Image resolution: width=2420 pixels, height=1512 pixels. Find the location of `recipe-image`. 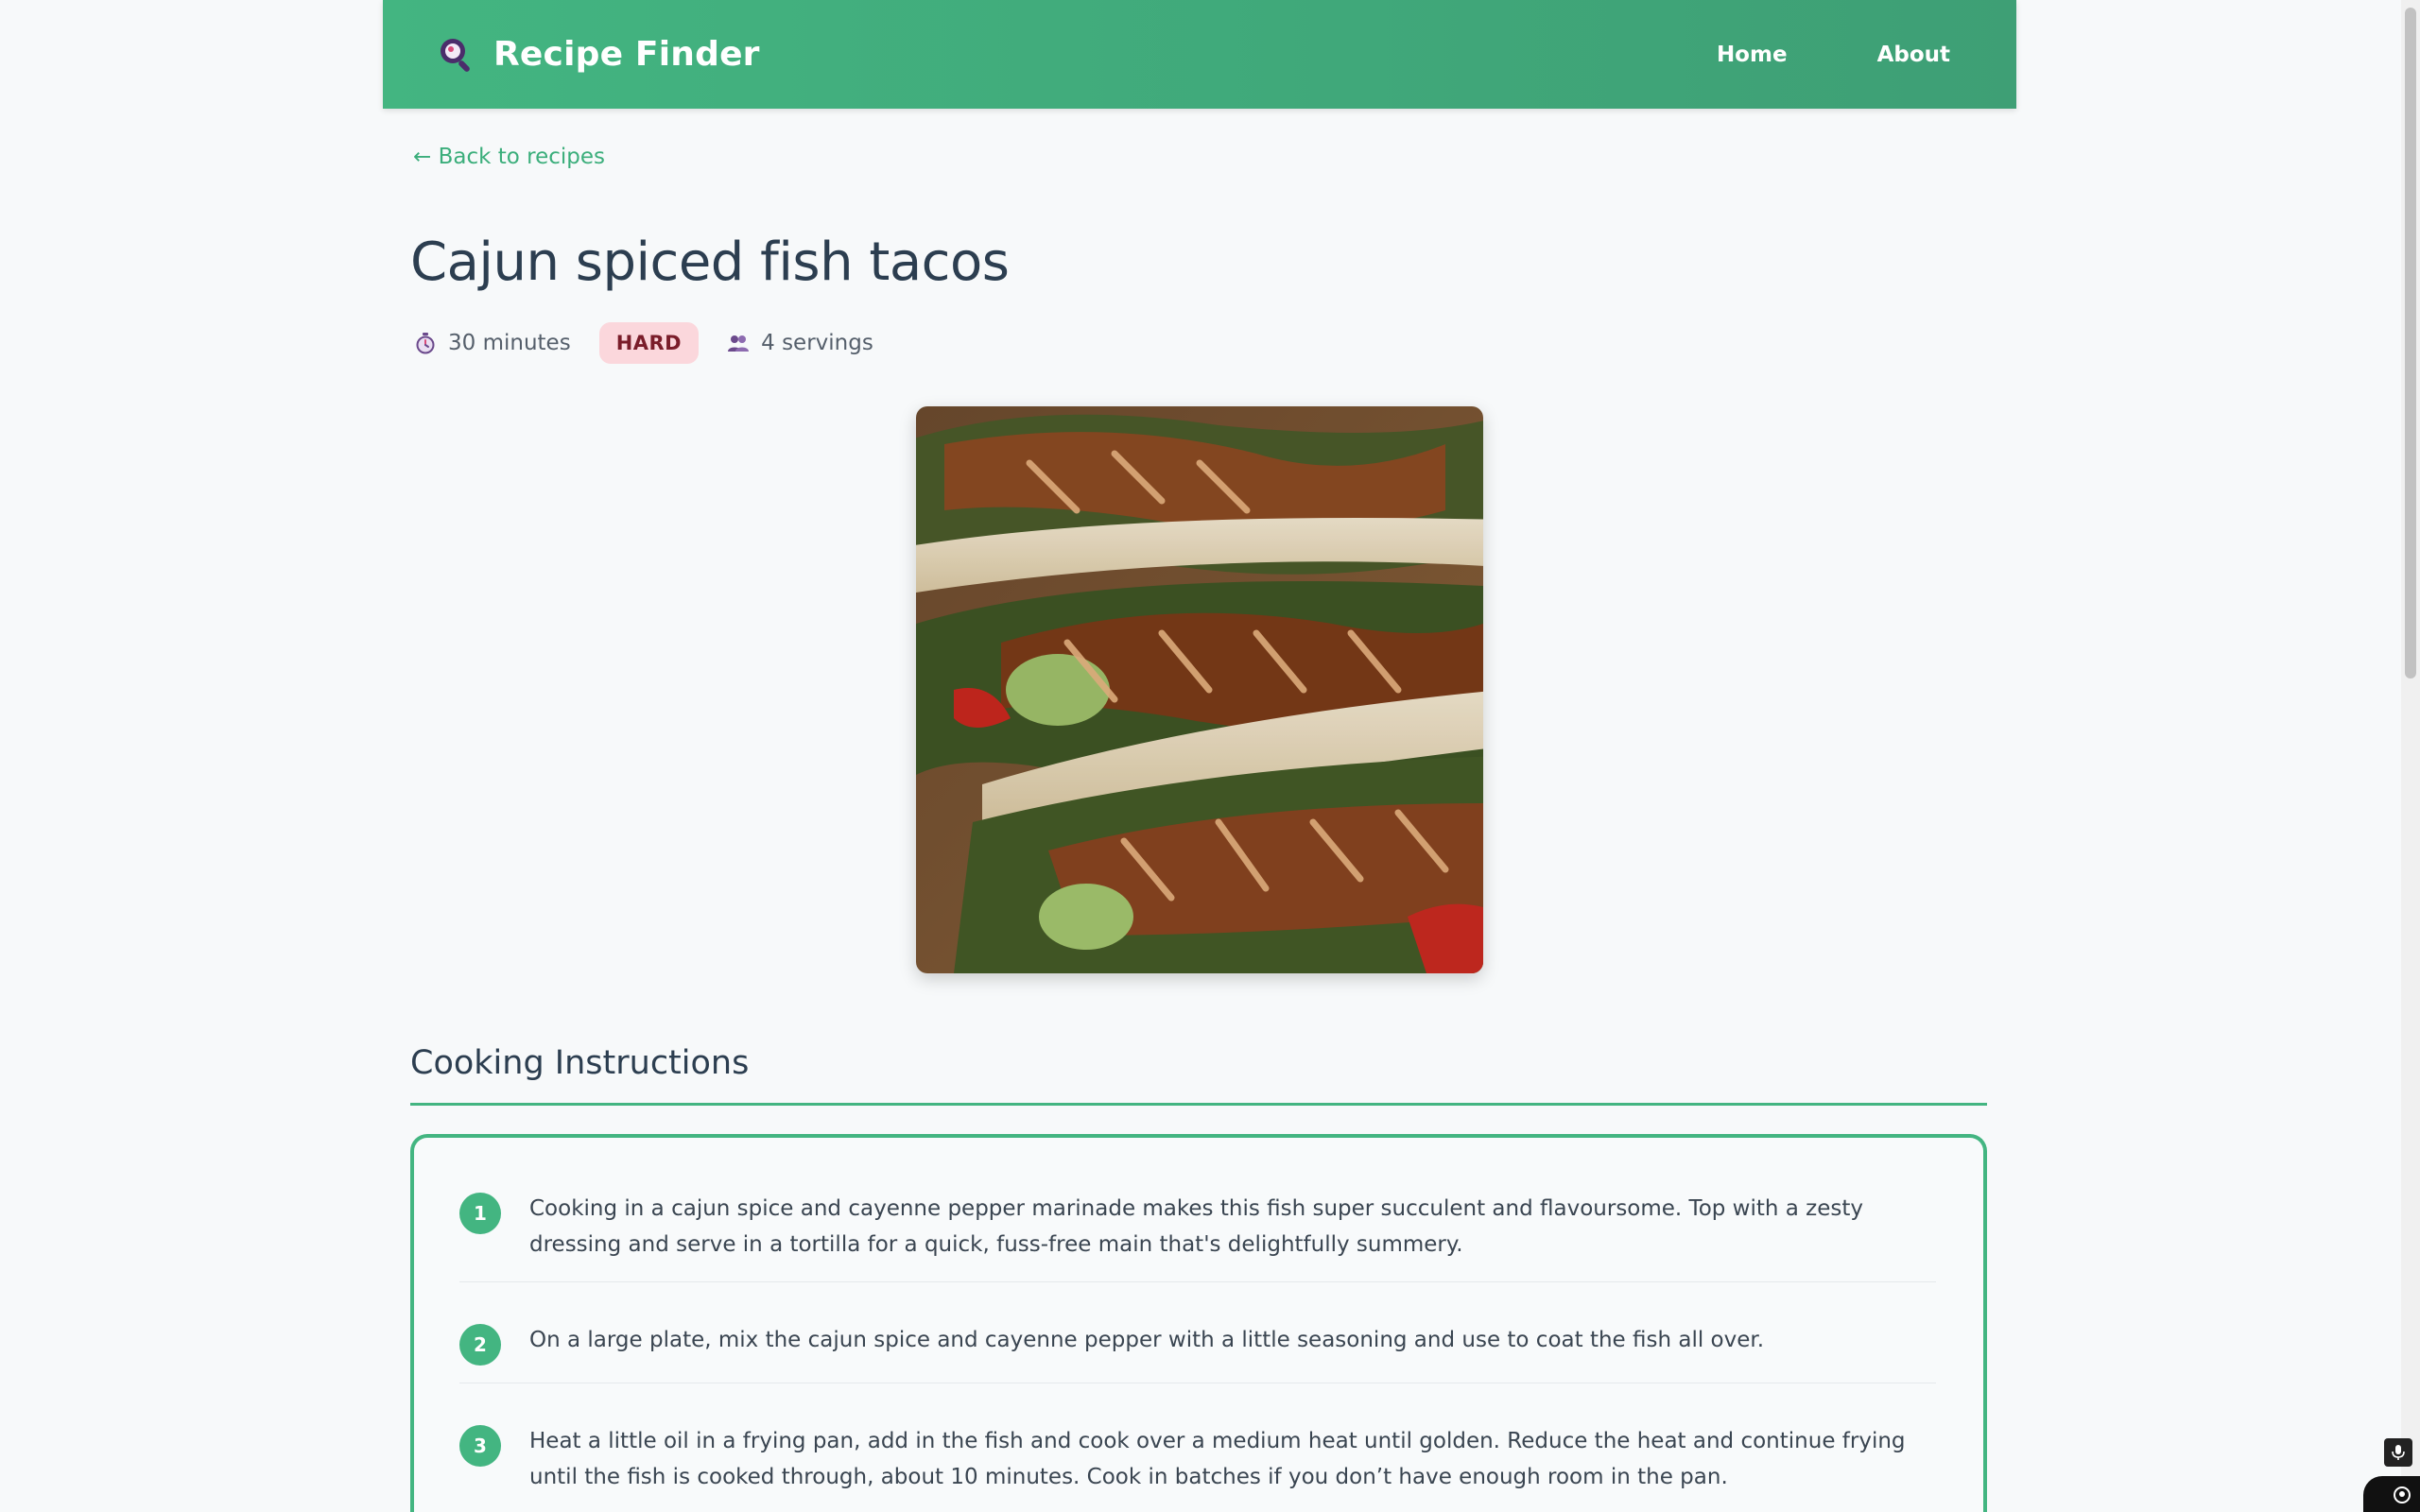

recipe-image is located at coordinates (1199, 689).